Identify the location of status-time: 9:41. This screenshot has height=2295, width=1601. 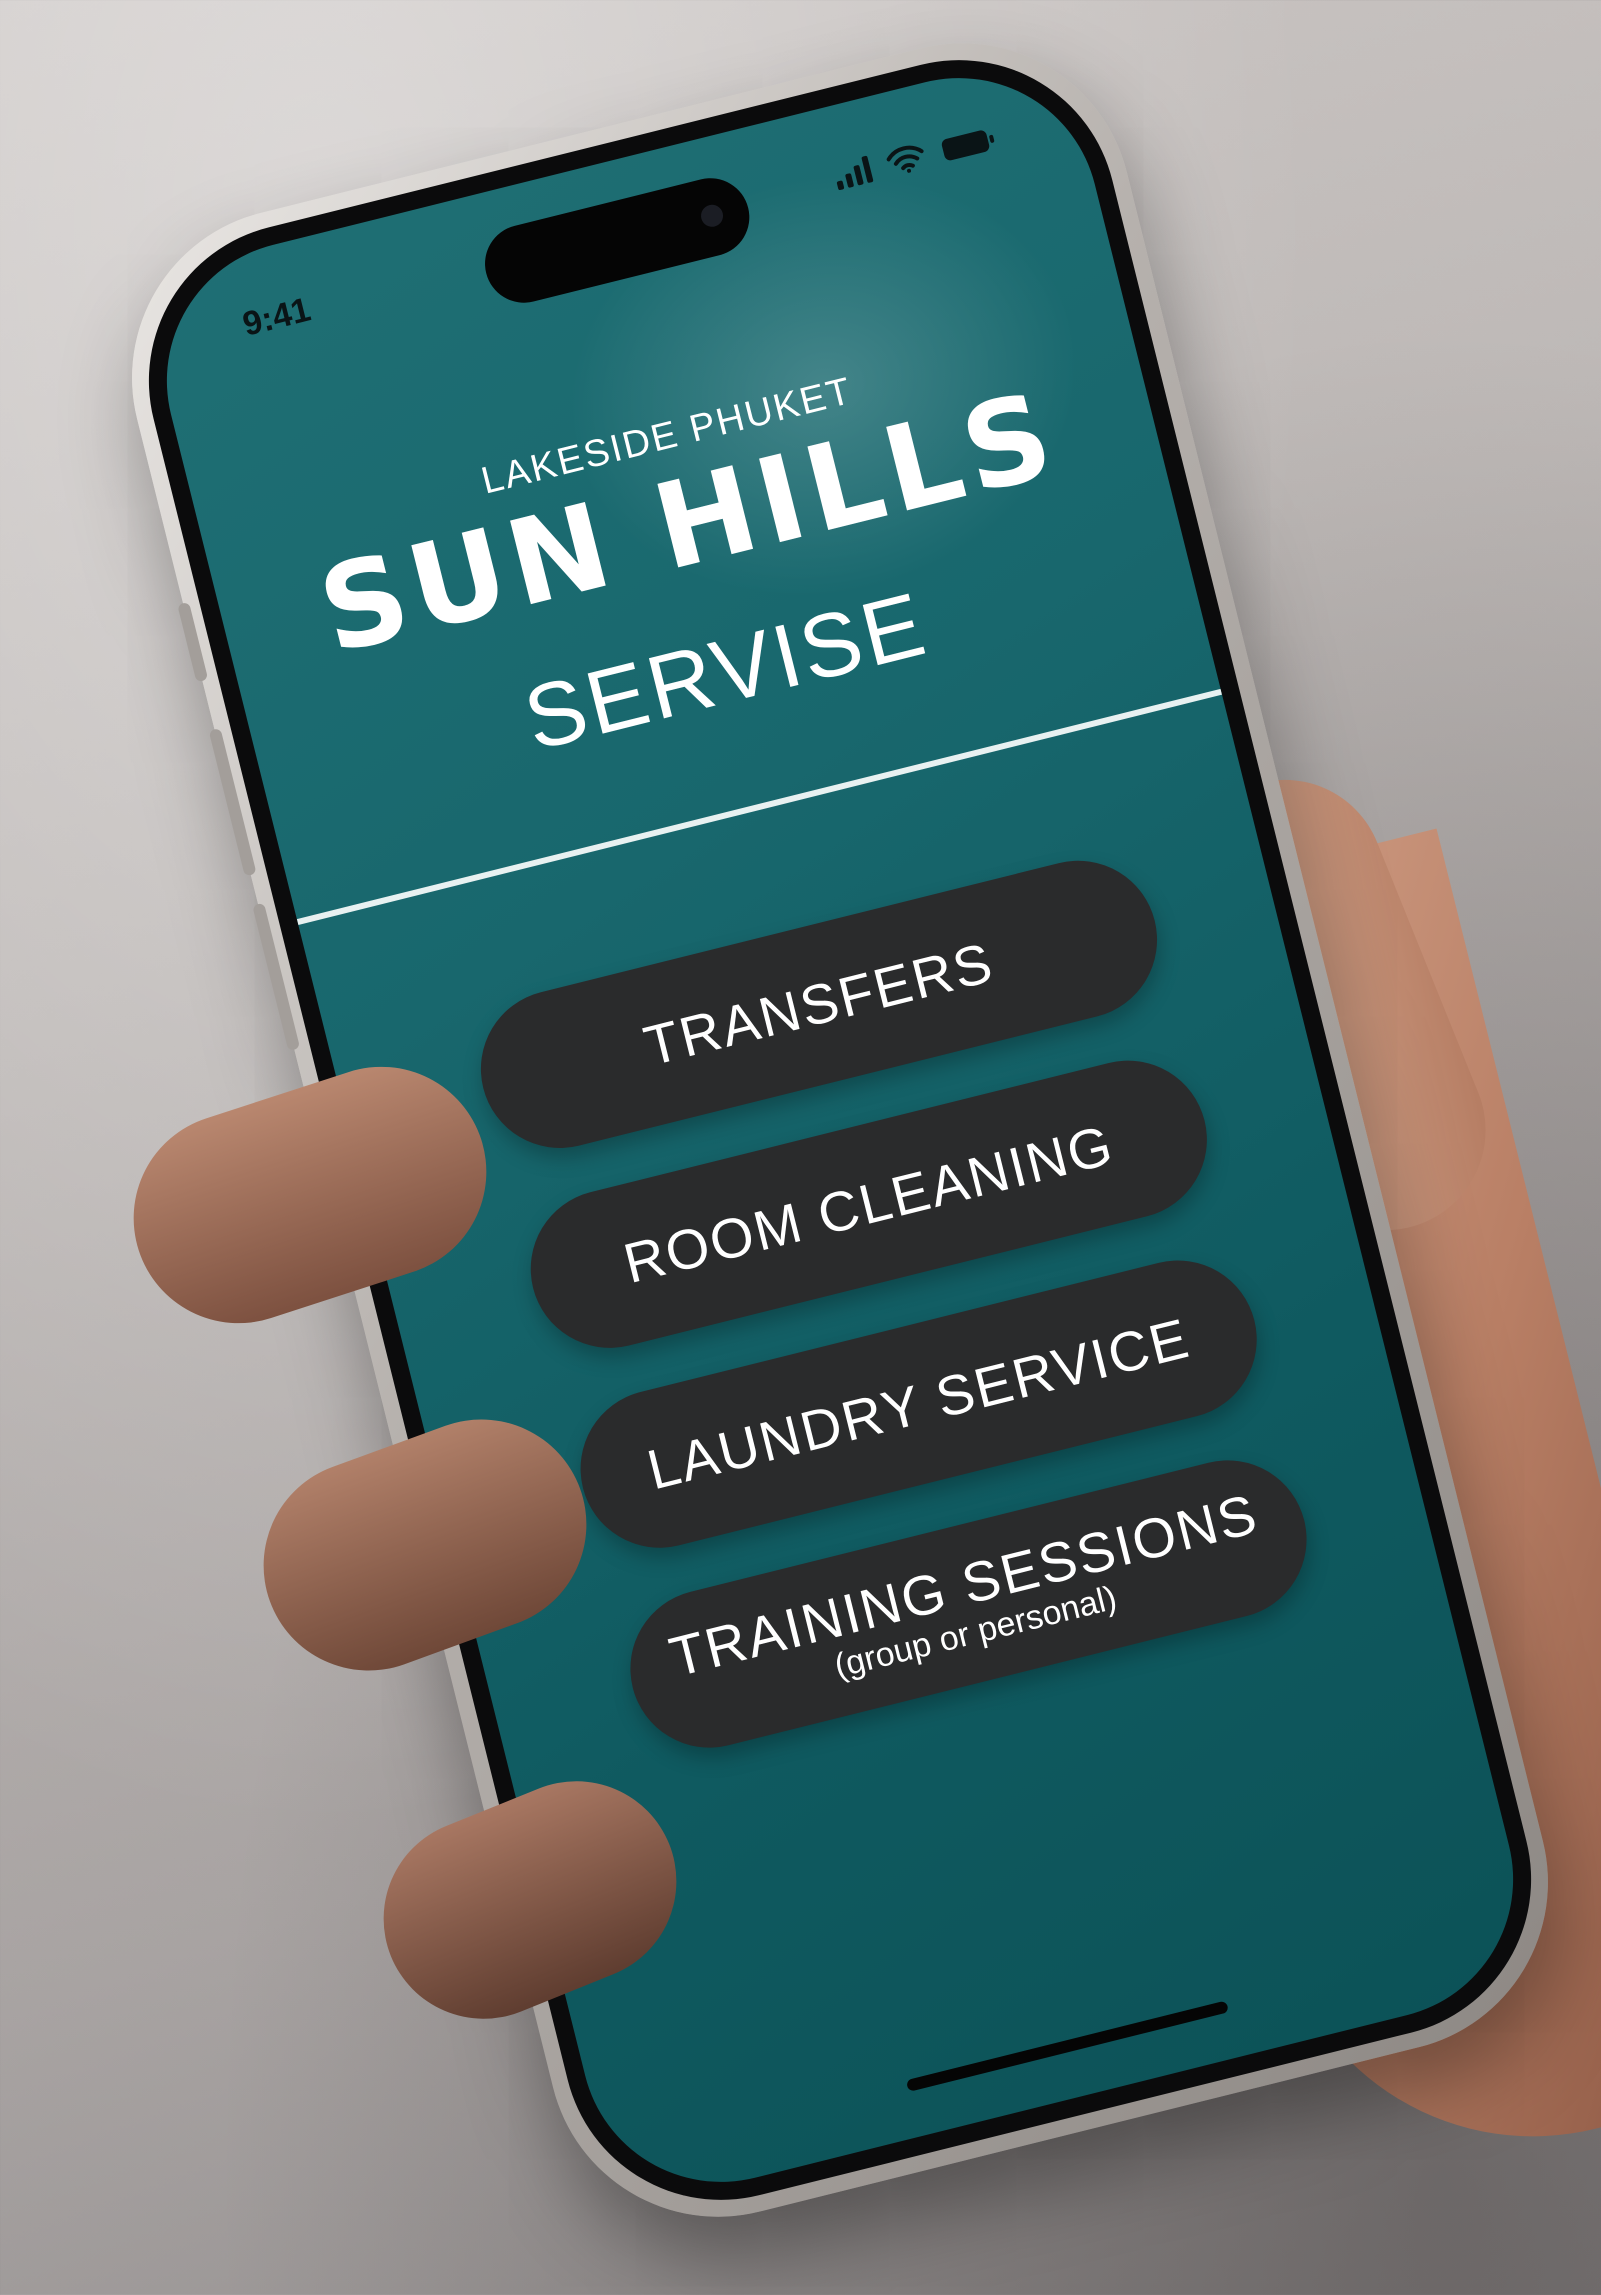
(277, 317).